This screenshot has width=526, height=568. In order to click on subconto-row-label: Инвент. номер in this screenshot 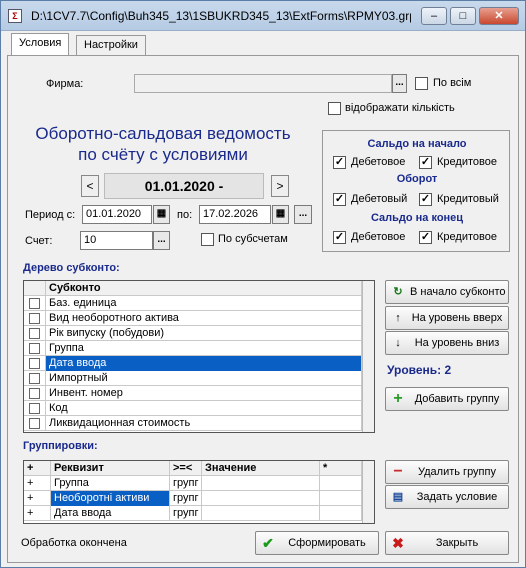, I will do `click(204, 393)`.